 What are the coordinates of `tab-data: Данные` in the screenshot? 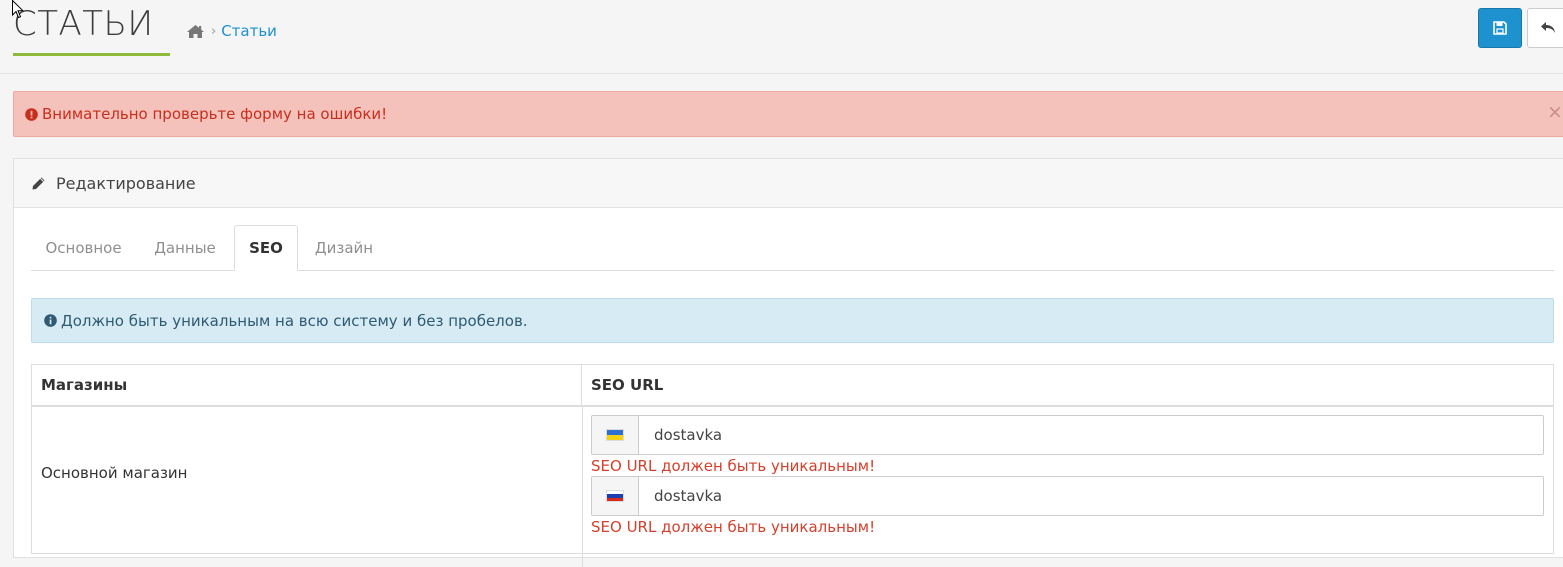 It's located at (185, 247).